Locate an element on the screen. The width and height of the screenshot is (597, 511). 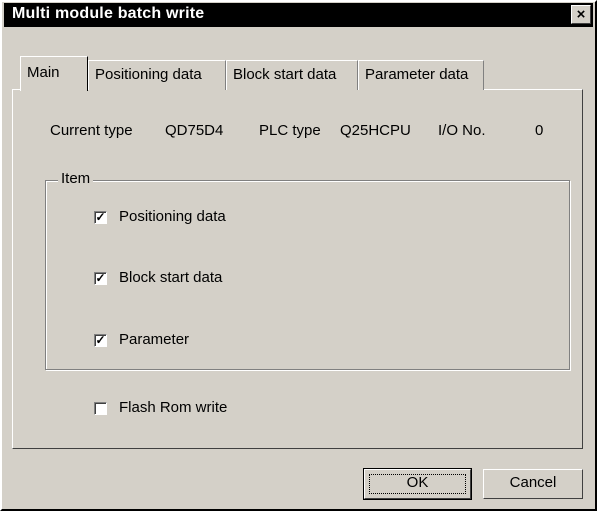
tab-block-start-data: Block start data is located at coordinates (292, 75).